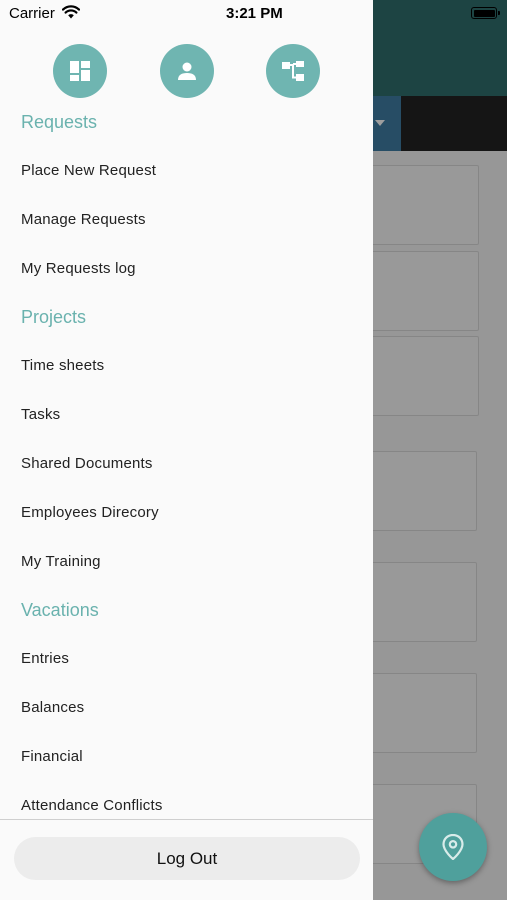 This screenshot has width=507, height=900. I want to click on drawer-shortcut-row, so click(186, 71).